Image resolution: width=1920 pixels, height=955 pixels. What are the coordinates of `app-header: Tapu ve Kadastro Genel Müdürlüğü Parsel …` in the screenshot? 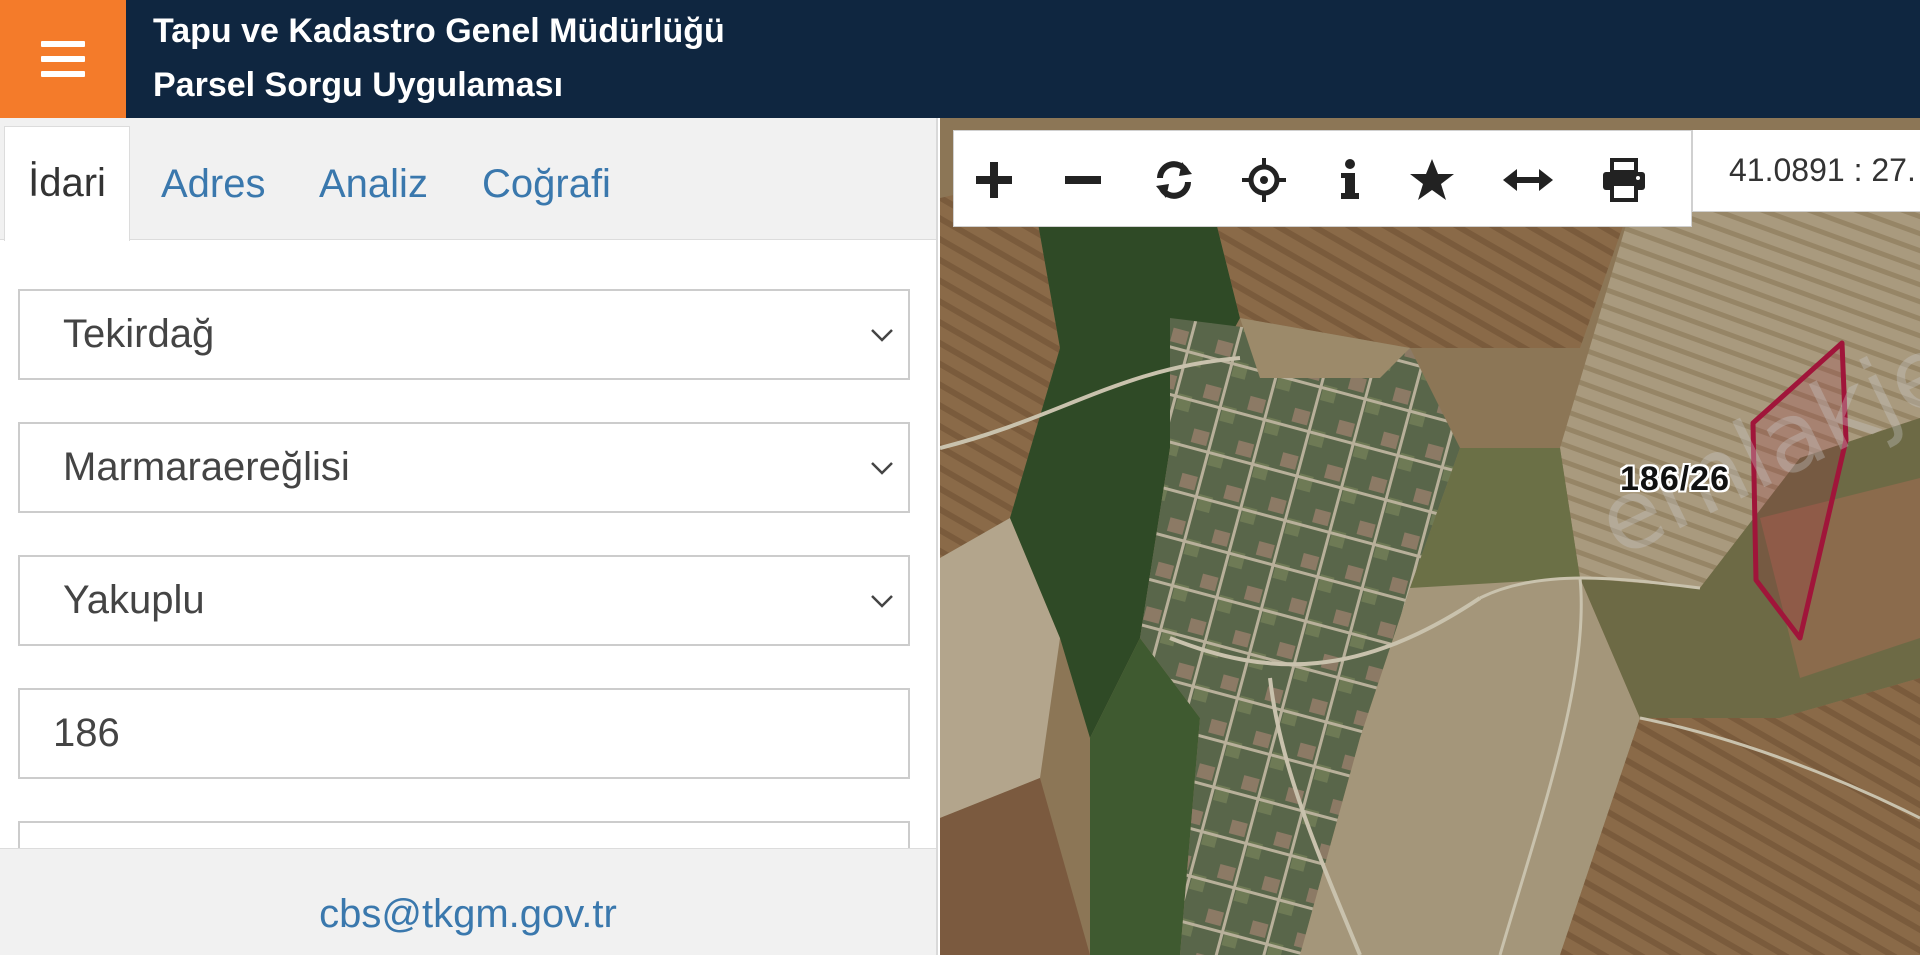 It's located at (960, 59).